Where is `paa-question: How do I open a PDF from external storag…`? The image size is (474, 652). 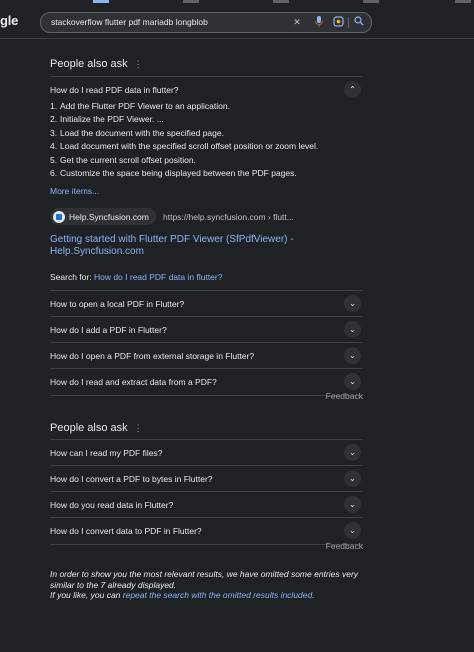 paa-question: How do I open a PDF from external storag… is located at coordinates (206, 355).